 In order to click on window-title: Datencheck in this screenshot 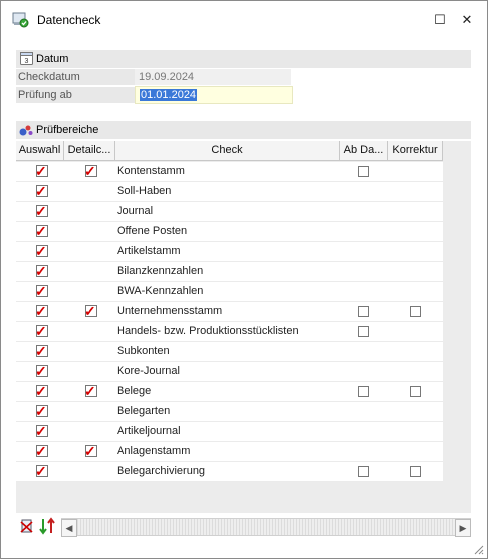, I will do `click(69, 20)`.